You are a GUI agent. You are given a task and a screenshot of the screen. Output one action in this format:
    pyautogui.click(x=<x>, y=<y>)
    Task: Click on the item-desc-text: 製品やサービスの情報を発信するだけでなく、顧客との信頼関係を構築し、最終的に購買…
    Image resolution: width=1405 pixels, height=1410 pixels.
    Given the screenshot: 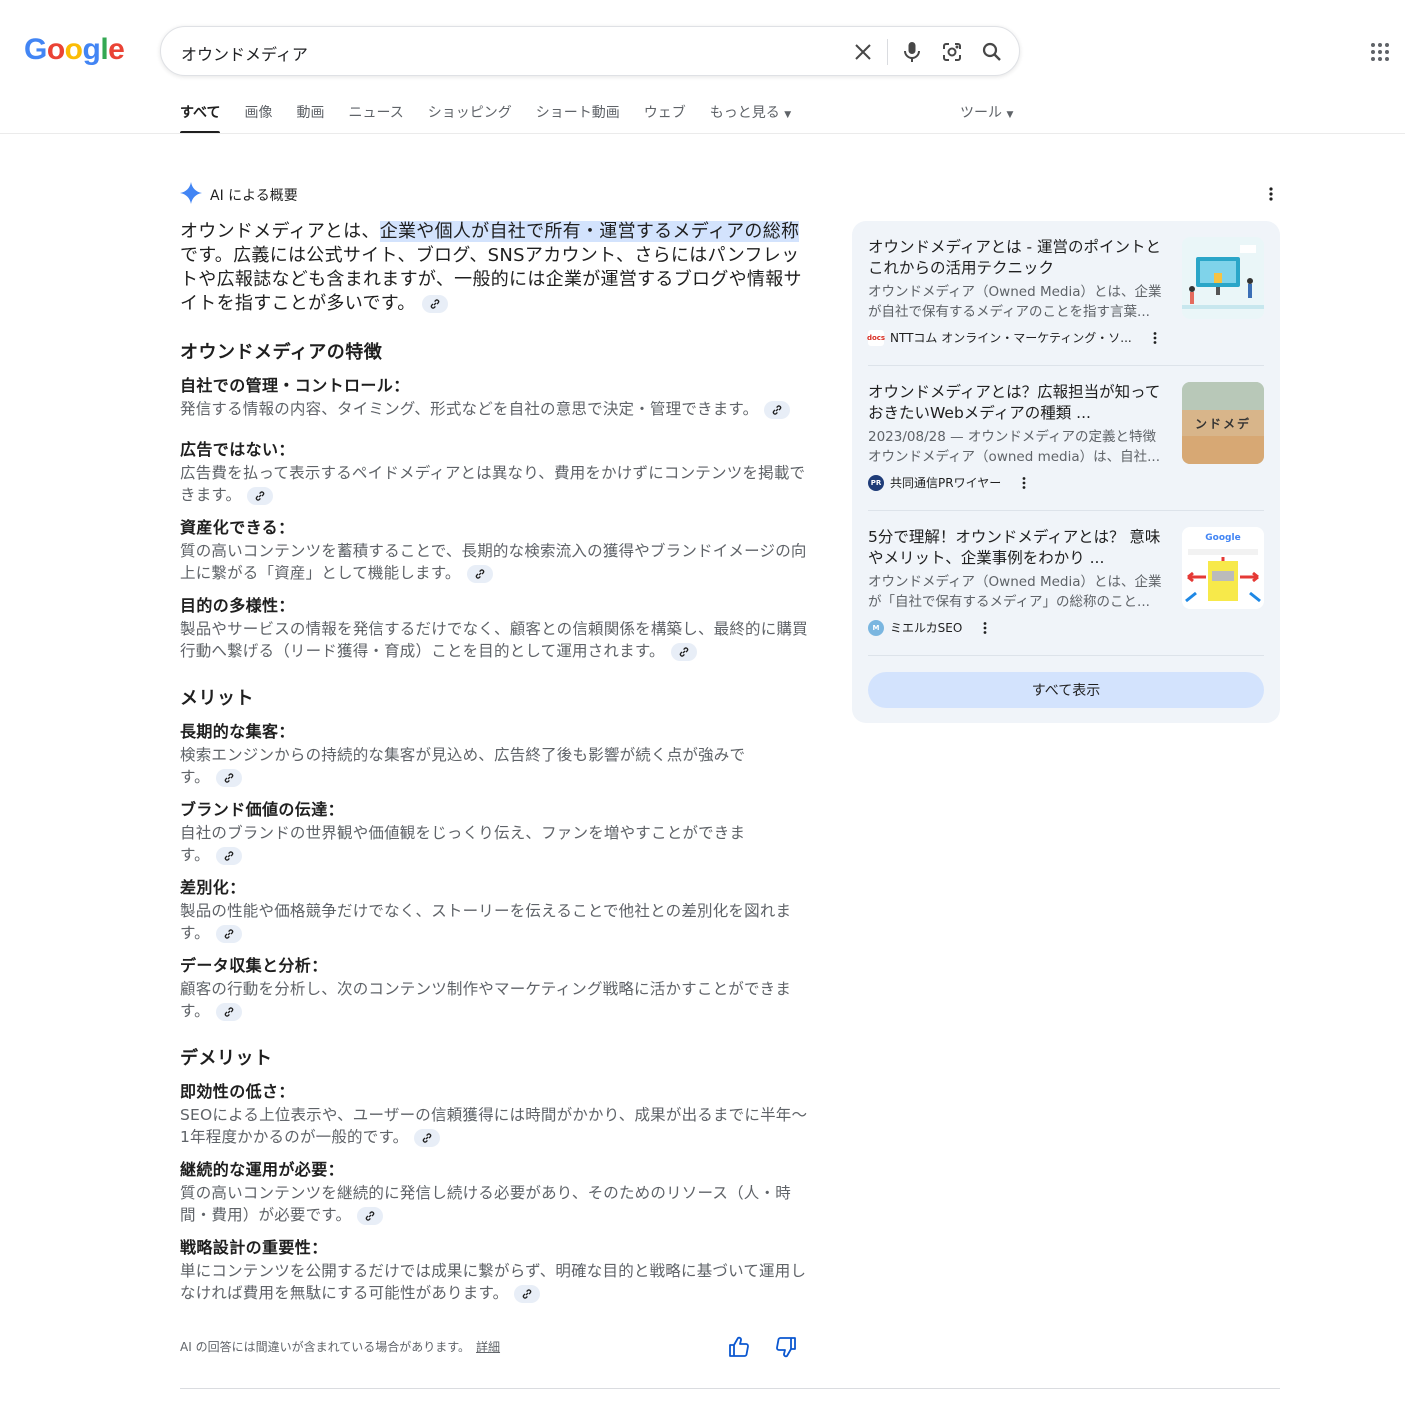 What is the action you would take?
    pyautogui.click(x=494, y=640)
    